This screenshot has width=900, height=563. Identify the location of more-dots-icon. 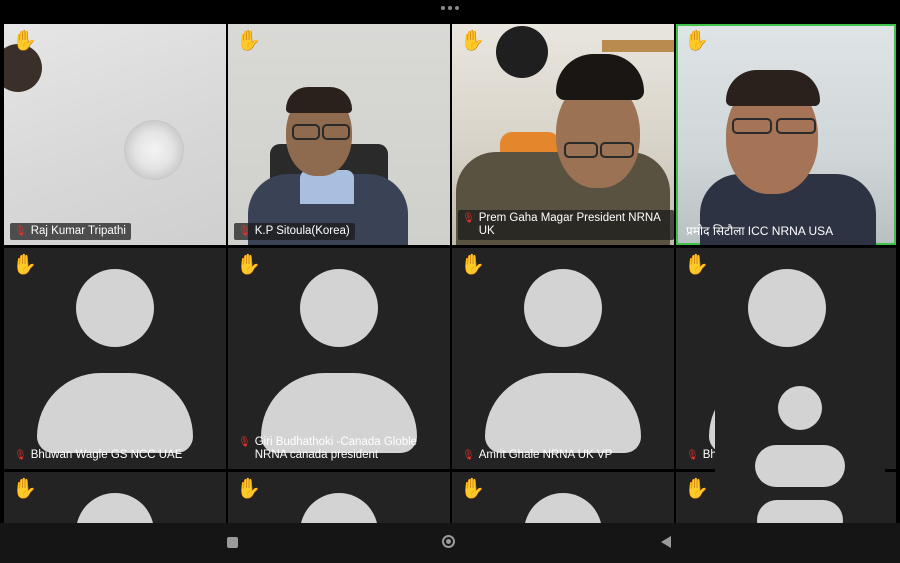
(450, 9).